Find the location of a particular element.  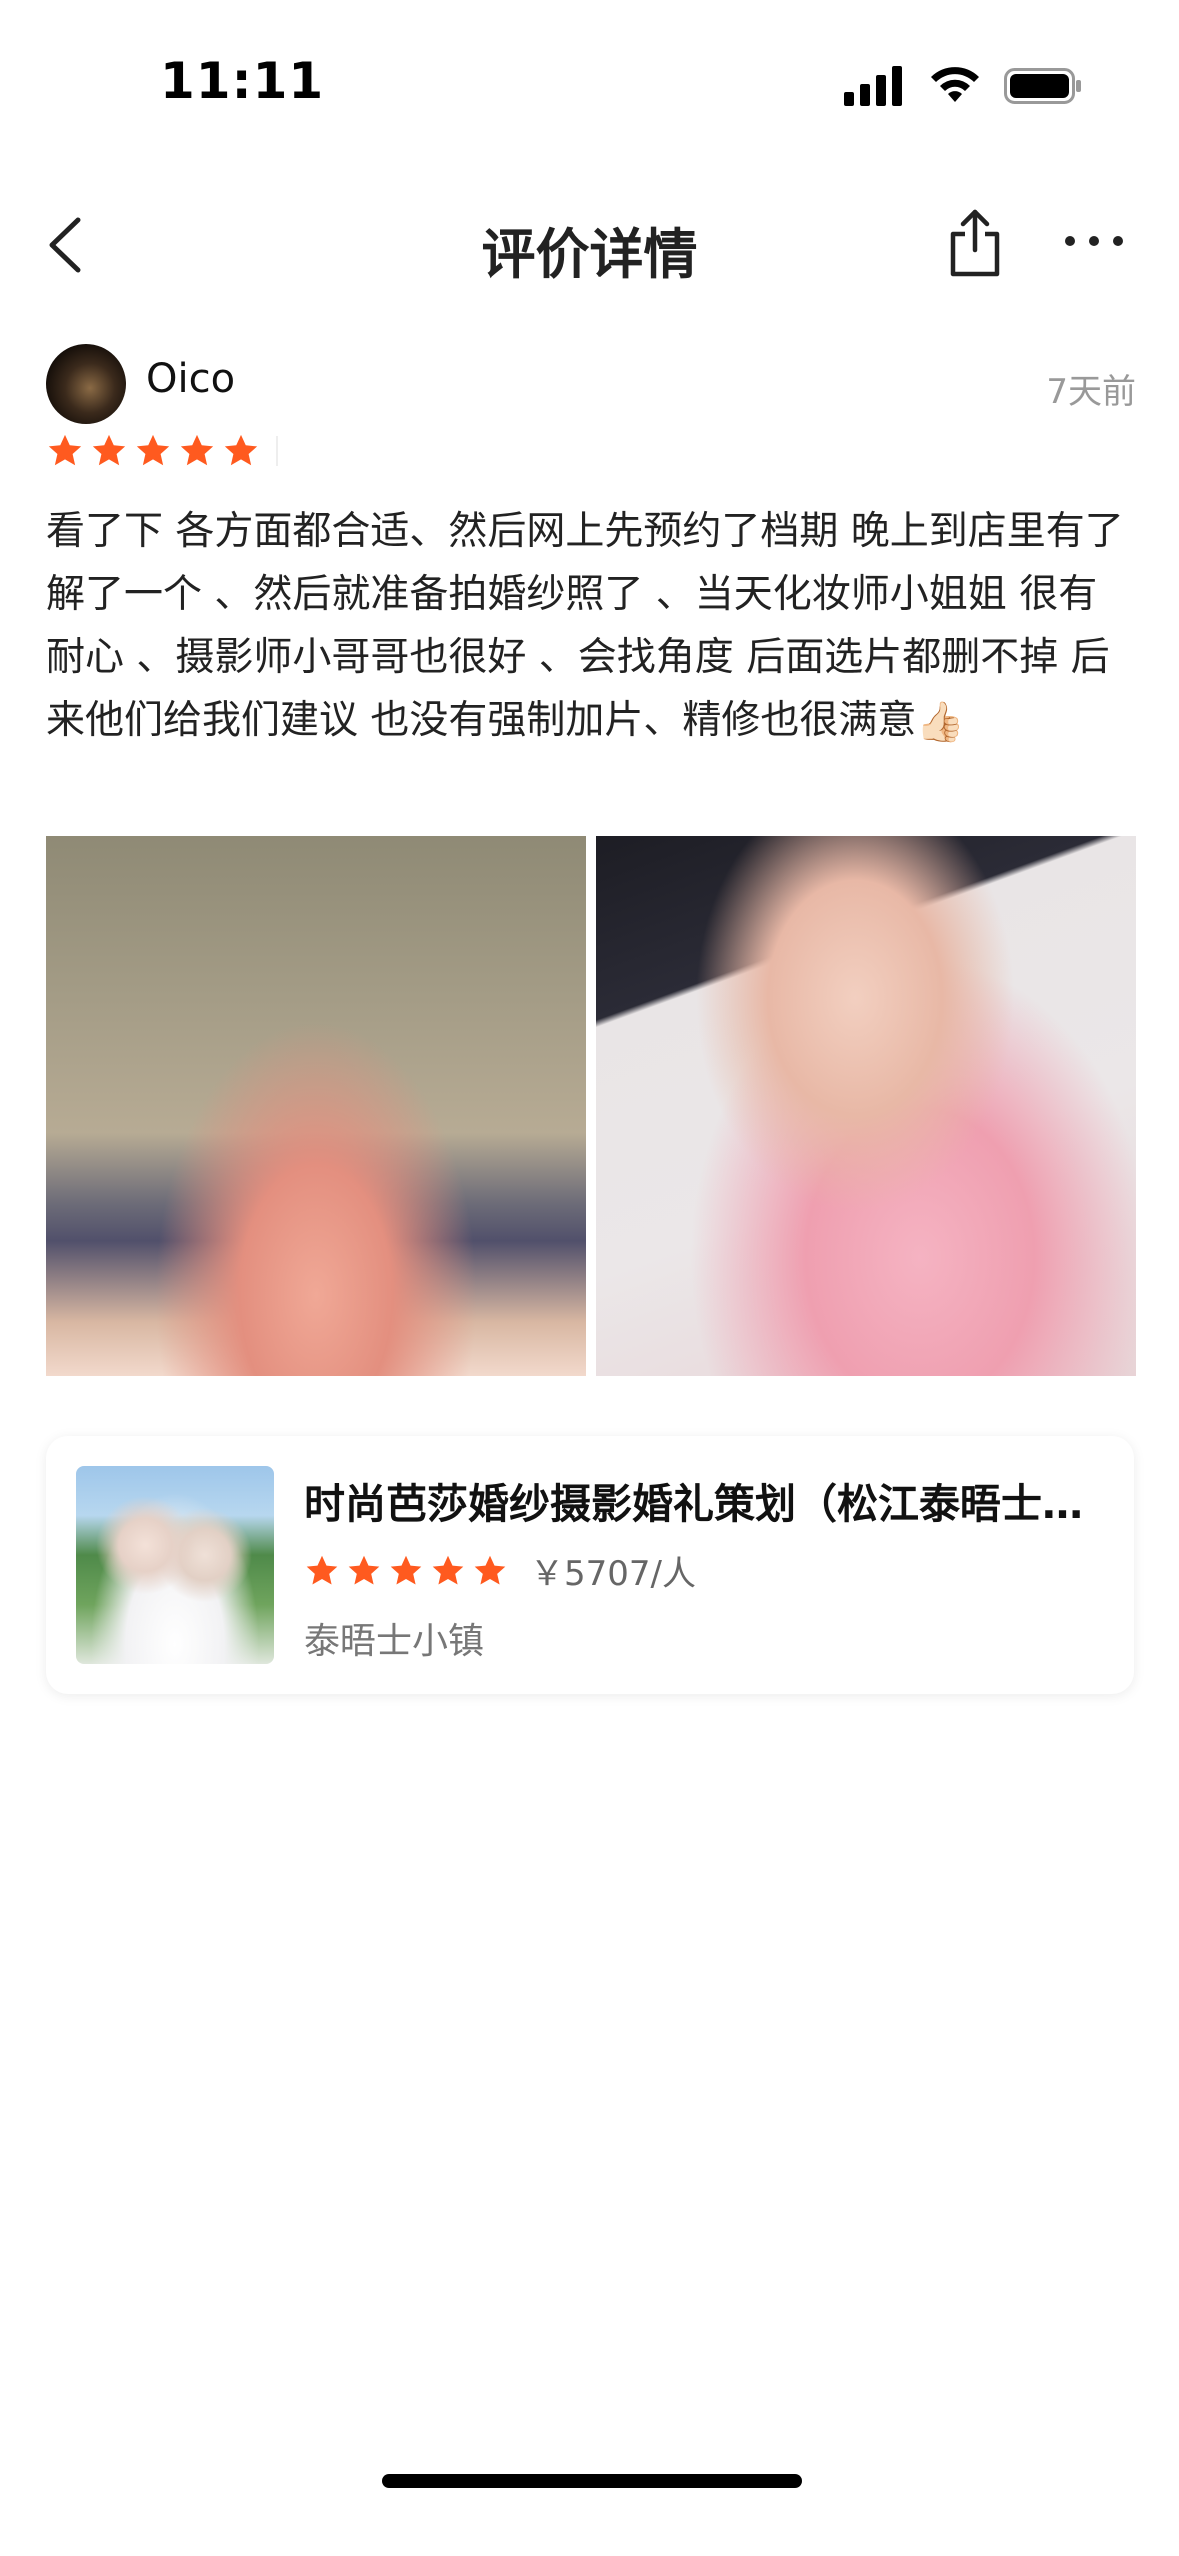

thumbs-up-emoji: 👍🏻 is located at coordinates (940, 722).